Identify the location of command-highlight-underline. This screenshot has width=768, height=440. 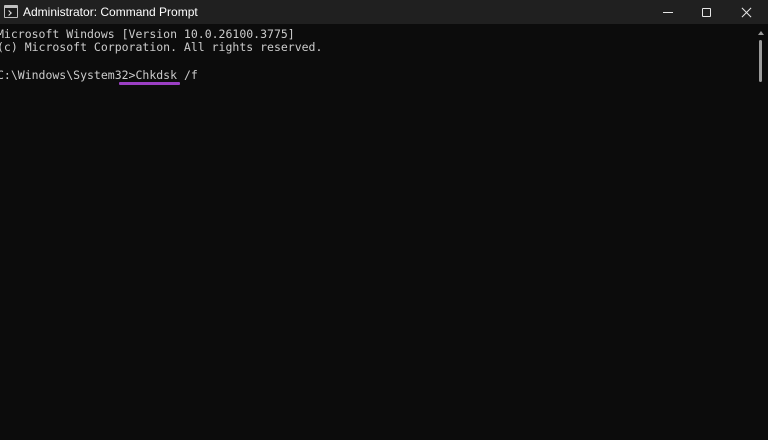
(149, 83).